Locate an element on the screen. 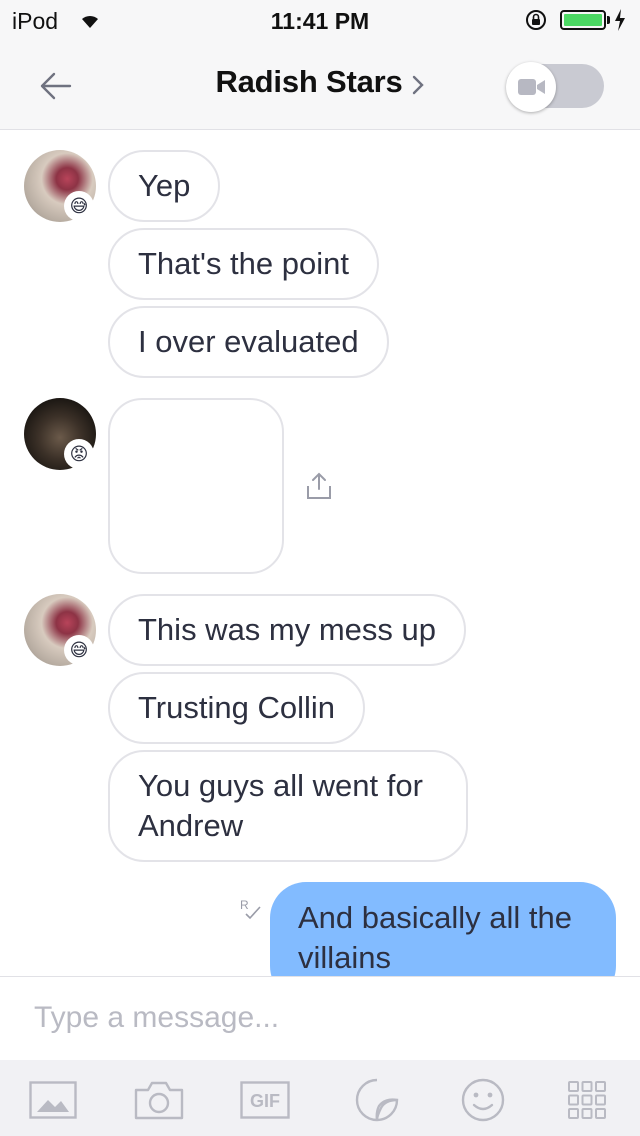 Image resolution: width=640 pixels, height=1136 pixels. camera-icon is located at coordinates (159, 1100).